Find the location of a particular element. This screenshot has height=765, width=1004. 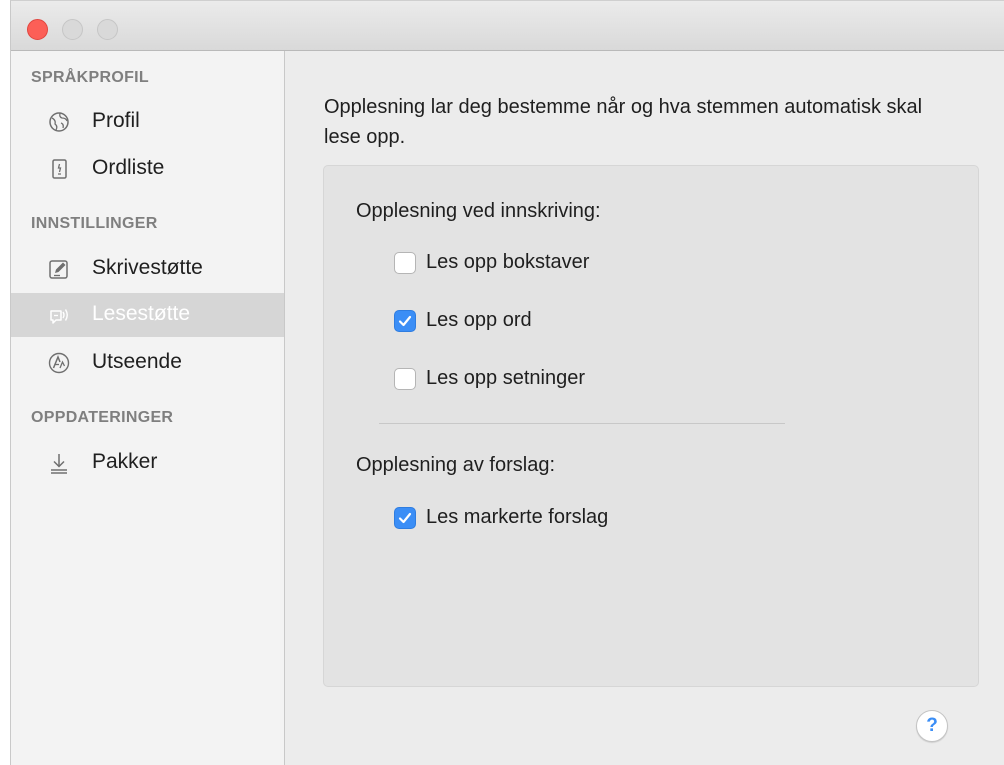

sidebar-item-ordliste: Ordliste is located at coordinates (147, 169).